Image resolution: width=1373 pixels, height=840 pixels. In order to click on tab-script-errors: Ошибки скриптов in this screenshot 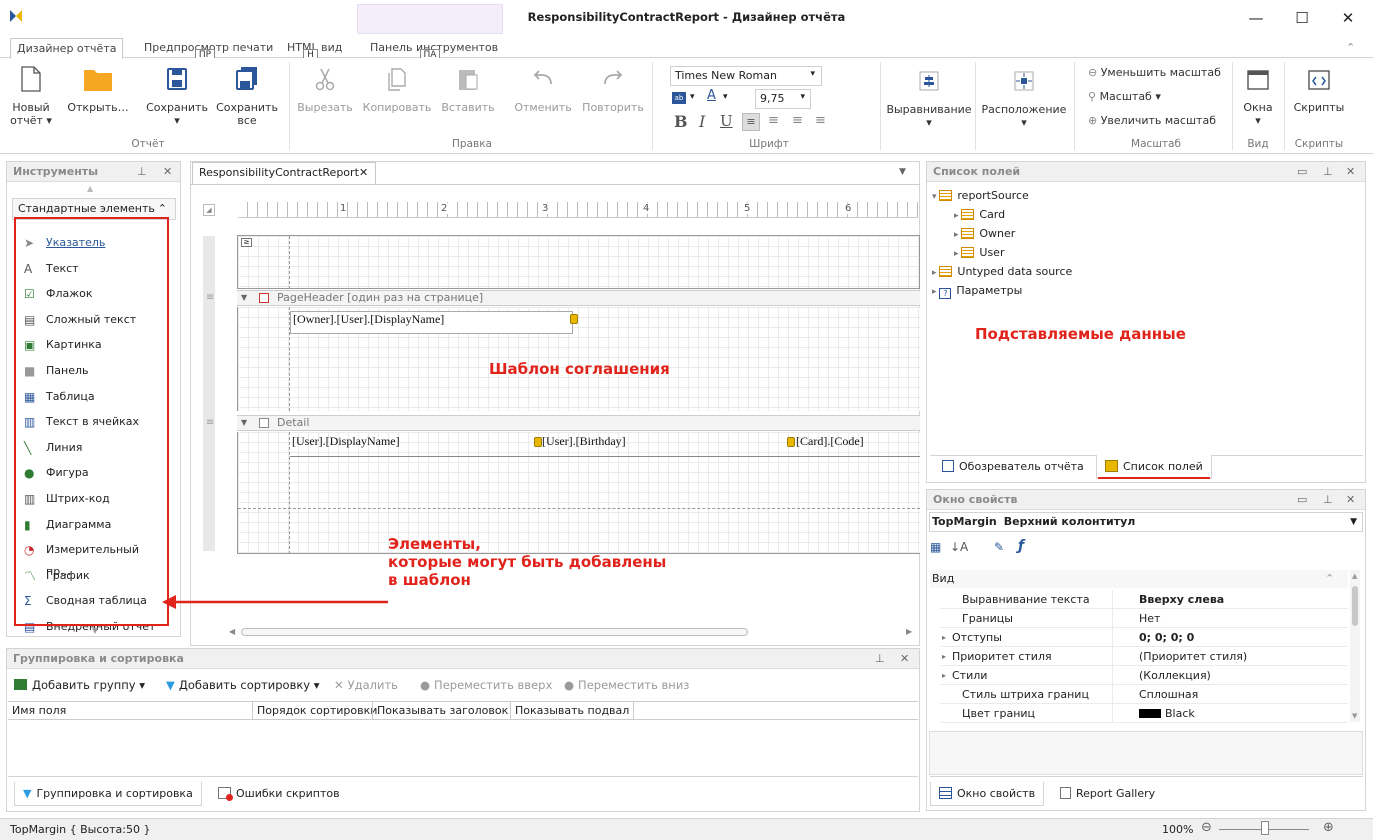, I will do `click(279, 794)`.